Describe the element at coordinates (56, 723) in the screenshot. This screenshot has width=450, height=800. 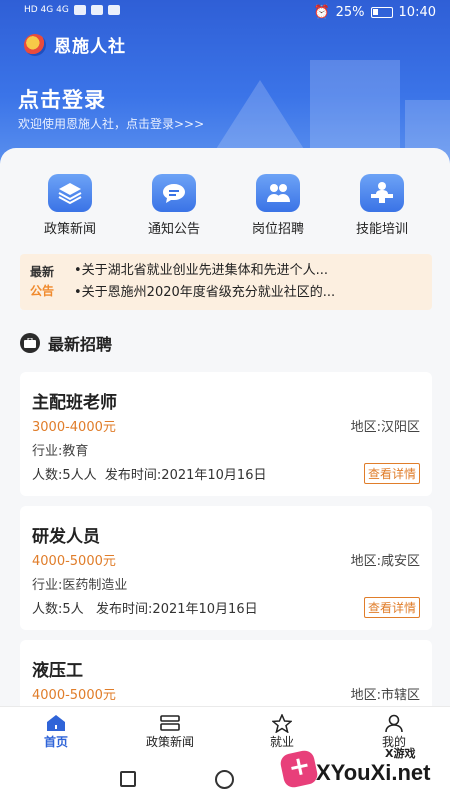
I see `home-icon` at that location.